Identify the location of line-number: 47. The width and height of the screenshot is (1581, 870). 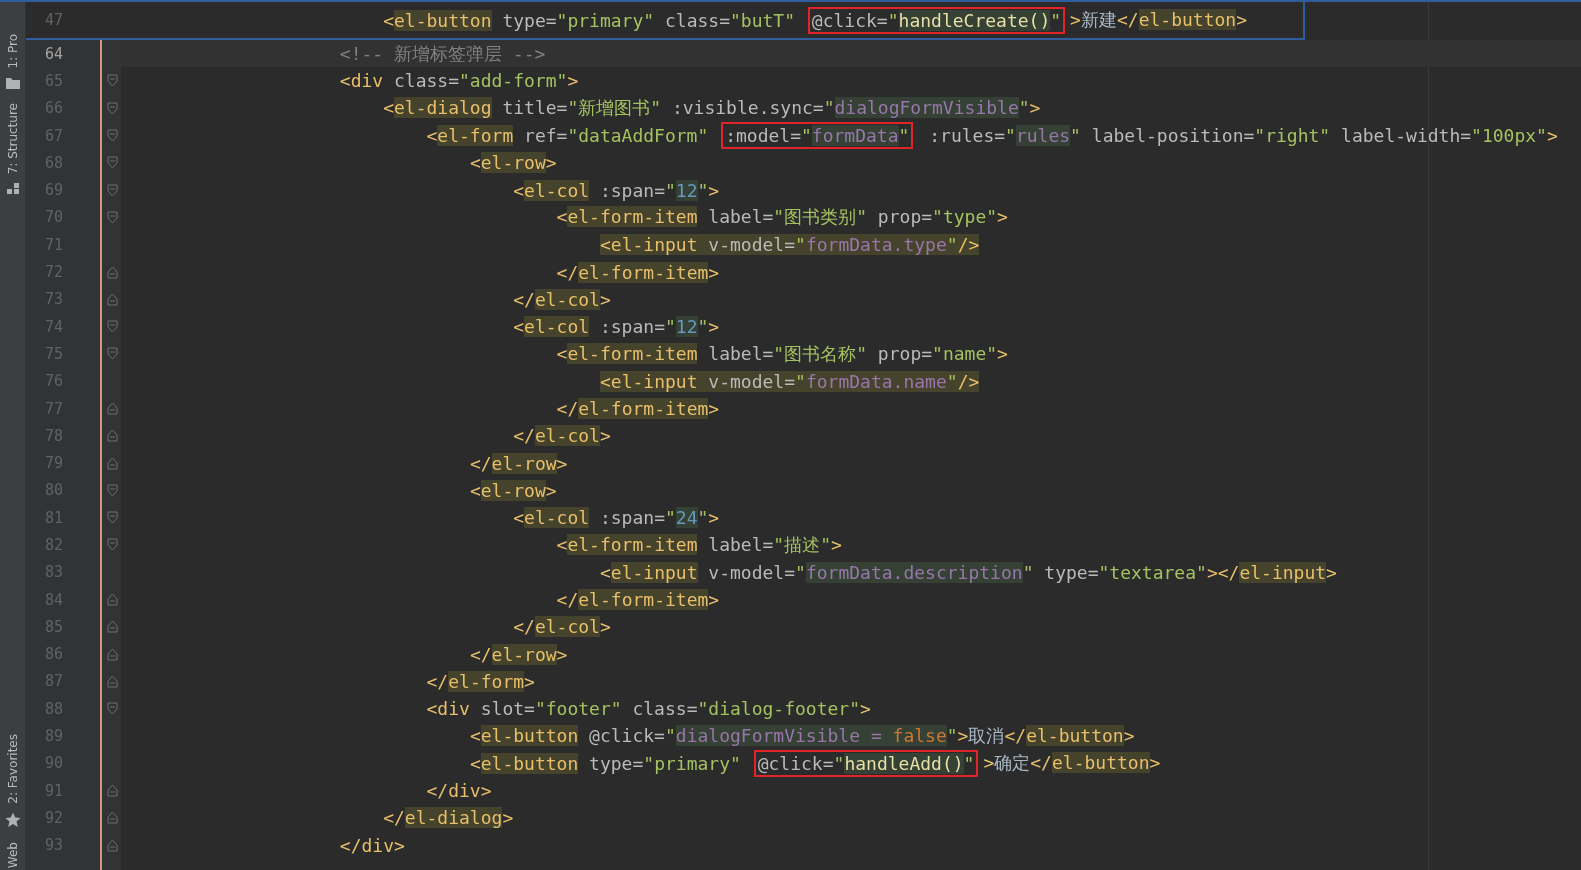
(53, 20).